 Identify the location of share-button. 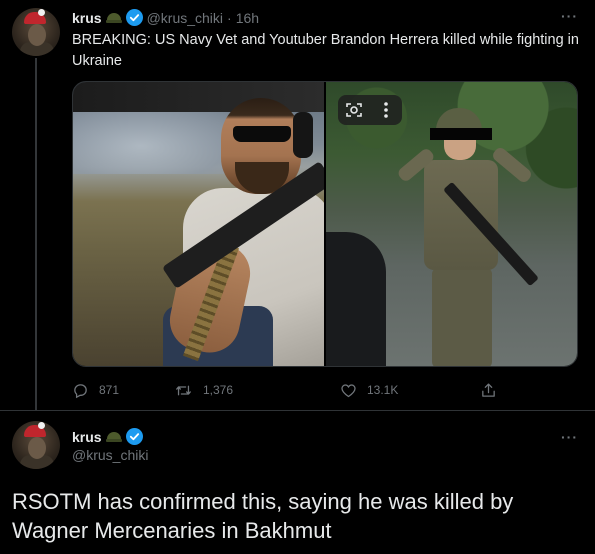
(488, 390).